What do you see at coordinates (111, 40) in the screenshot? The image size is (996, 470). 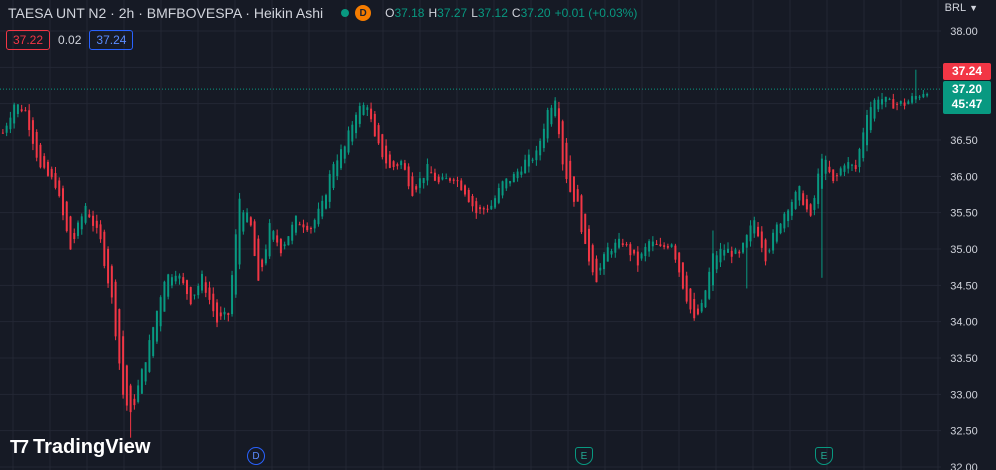 I see `ask-price: 37.24` at bounding box center [111, 40].